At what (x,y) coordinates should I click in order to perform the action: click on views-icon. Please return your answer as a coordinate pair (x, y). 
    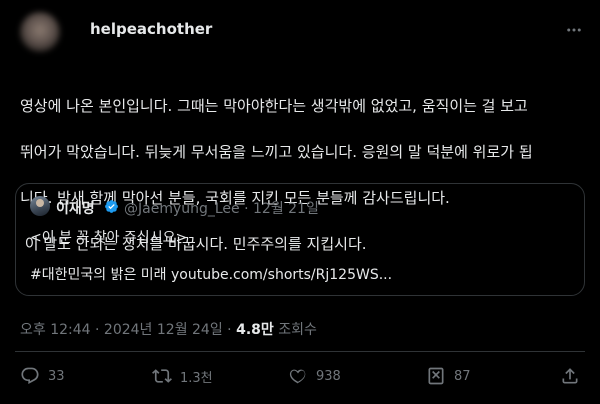
    Looking at the image, I should click on (436, 376).